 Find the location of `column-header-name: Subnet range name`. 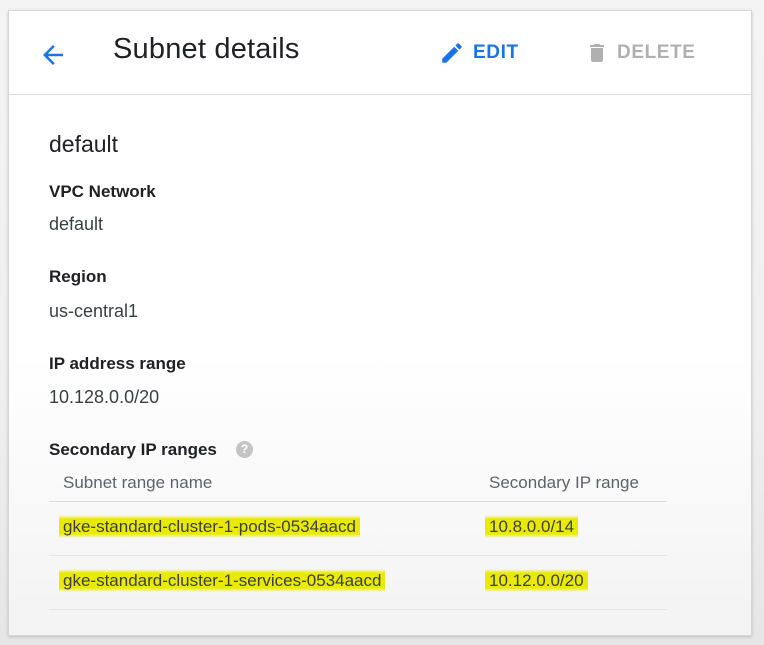

column-header-name: Subnet range name is located at coordinates (138, 482).